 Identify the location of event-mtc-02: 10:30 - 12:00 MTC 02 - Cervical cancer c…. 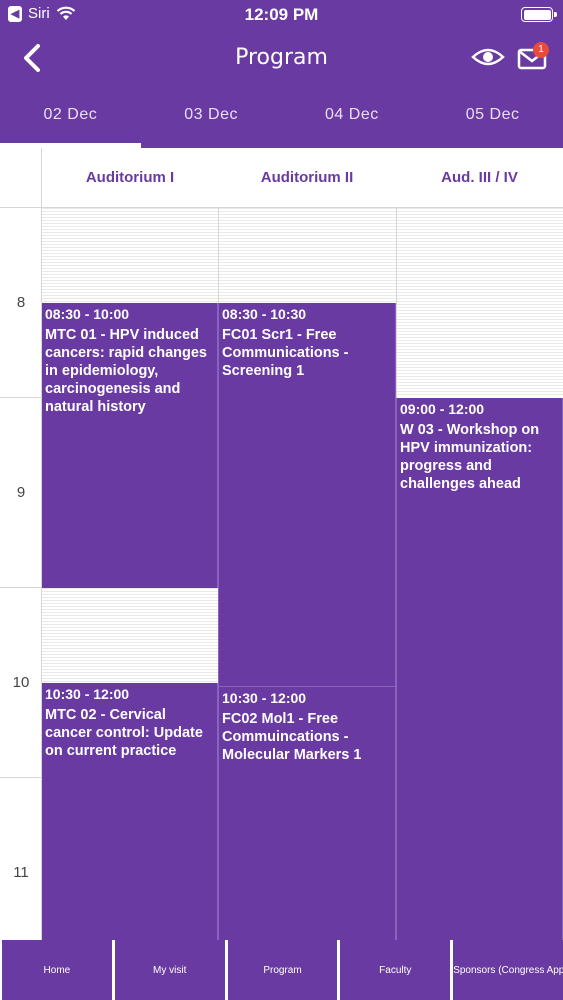
(130, 811).